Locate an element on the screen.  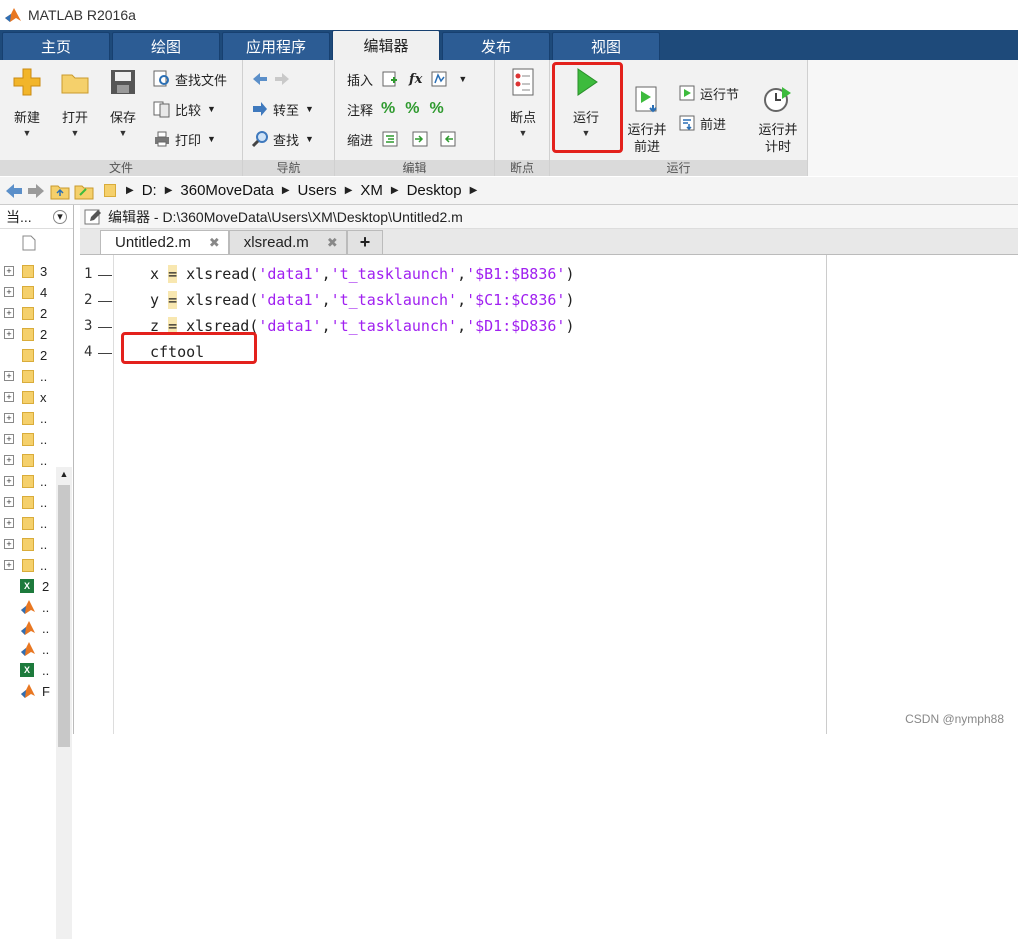
tab-editor: 编辑器 is located at coordinates (386, 45).